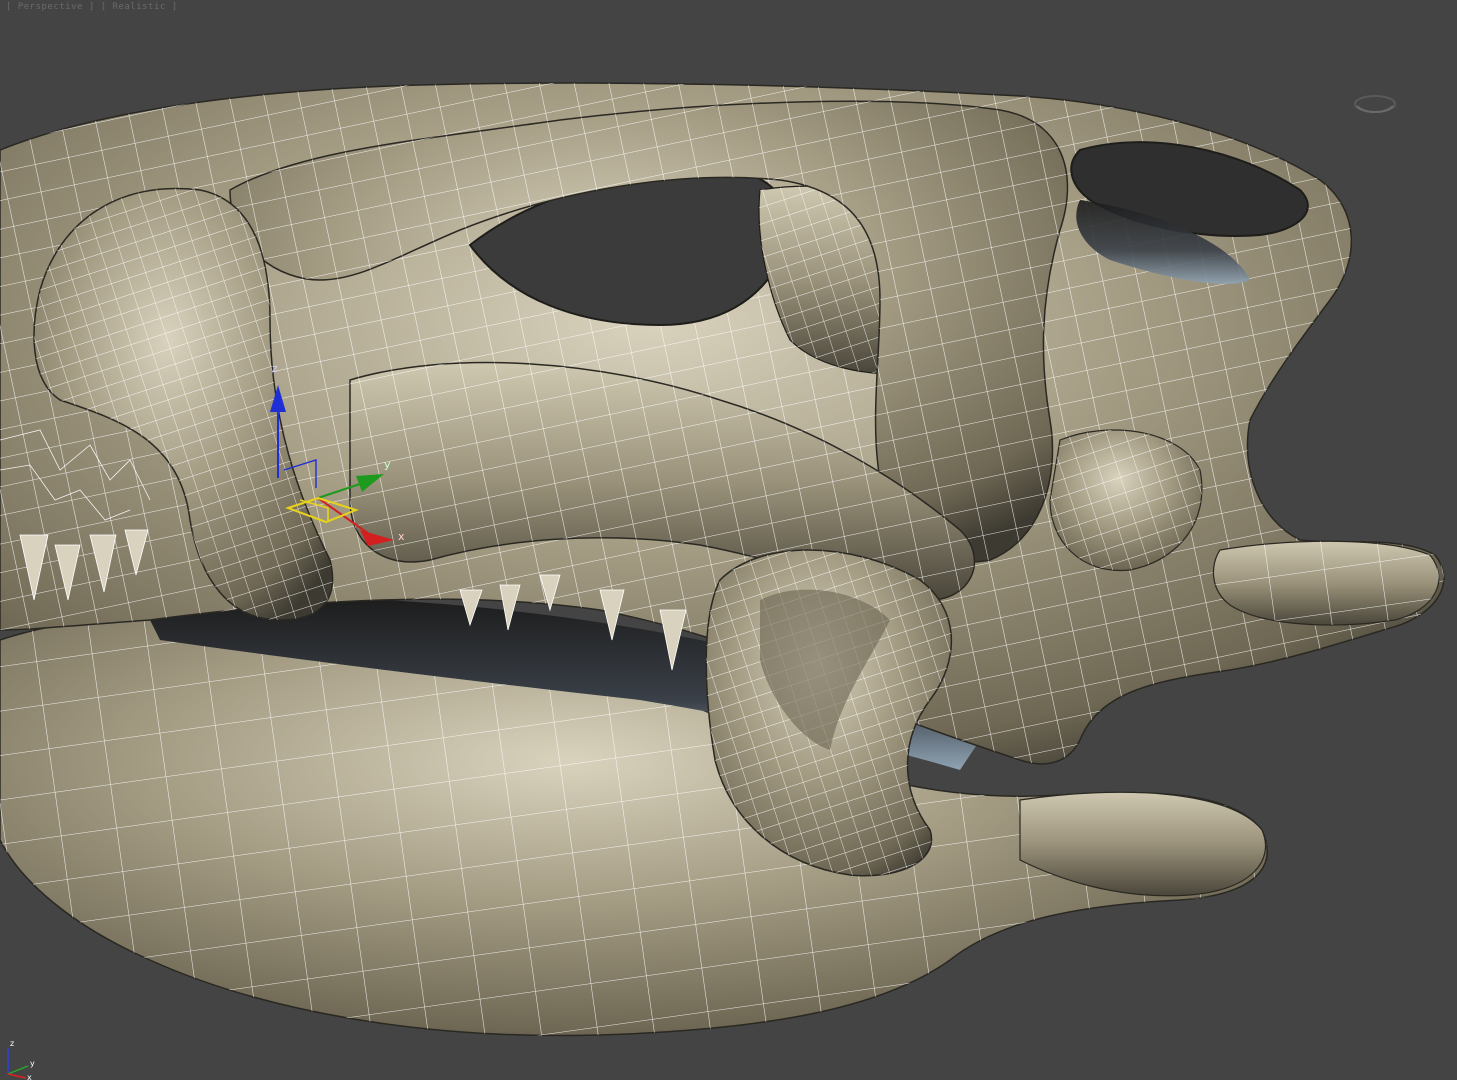 The width and height of the screenshot is (1457, 1080). What do you see at coordinates (12, 1043) in the screenshot?
I see `world-z-label: z` at bounding box center [12, 1043].